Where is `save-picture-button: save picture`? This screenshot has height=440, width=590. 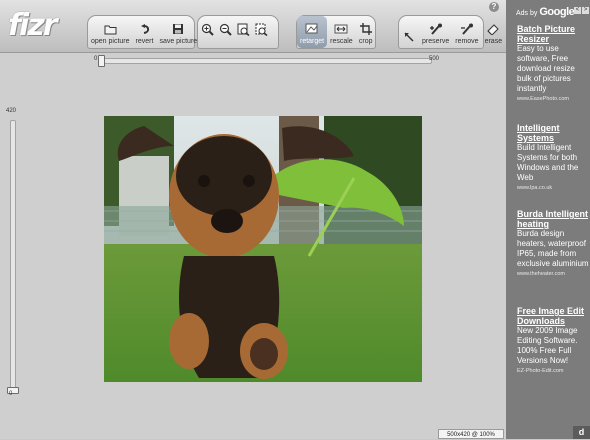 save-picture-button: save picture is located at coordinates (178, 32).